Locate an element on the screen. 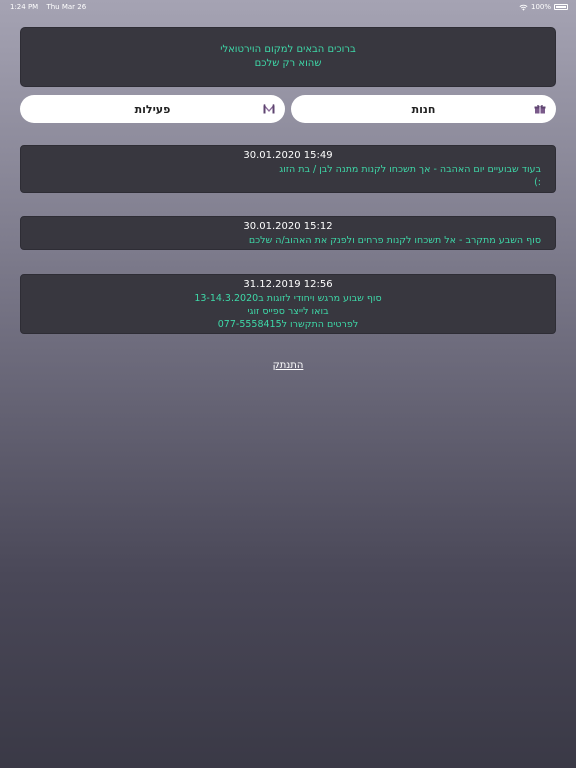  welcome-line-1: ברוכים הבאים למקום הוירטואלי is located at coordinates (288, 49).